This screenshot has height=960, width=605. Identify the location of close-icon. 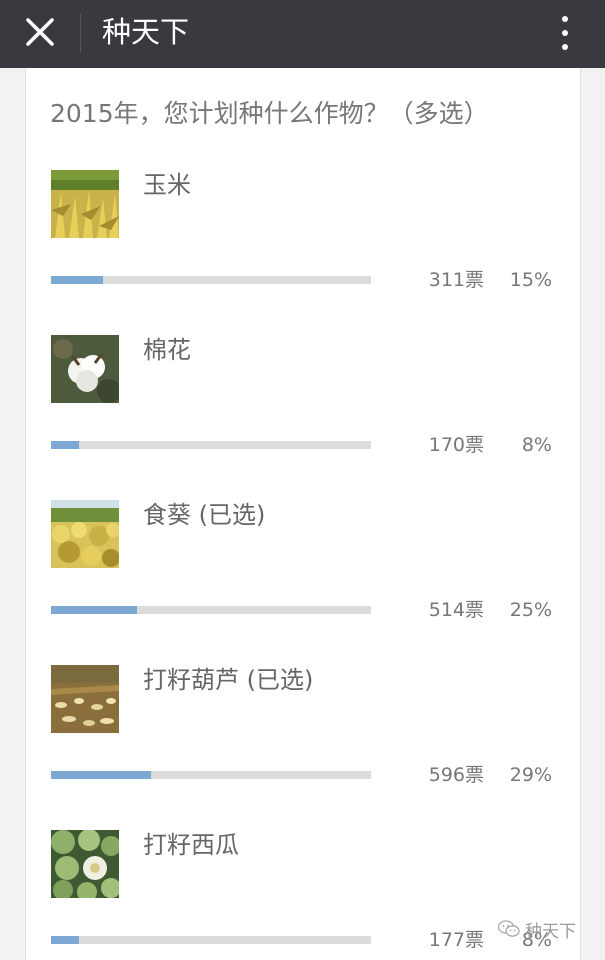
(41, 33).